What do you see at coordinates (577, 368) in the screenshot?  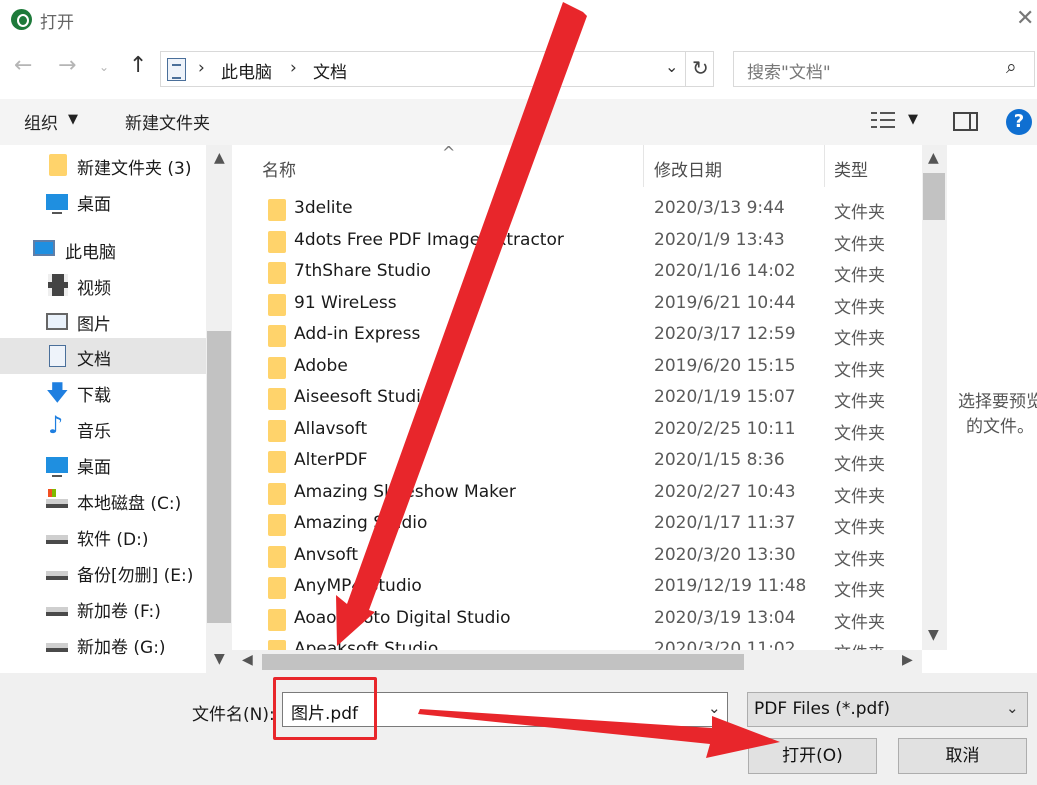 I see `file-row: Adobe 2019/6/20 15:15 文件夹` at bounding box center [577, 368].